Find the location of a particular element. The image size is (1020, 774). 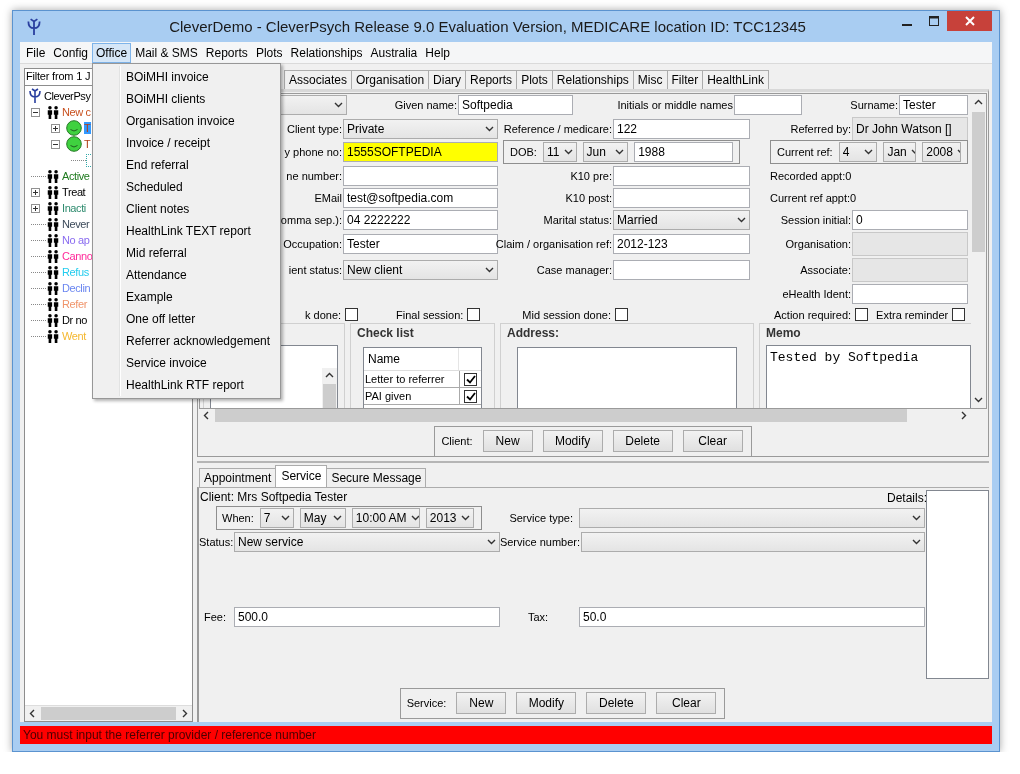

tab: HealthLink is located at coordinates (735, 79).